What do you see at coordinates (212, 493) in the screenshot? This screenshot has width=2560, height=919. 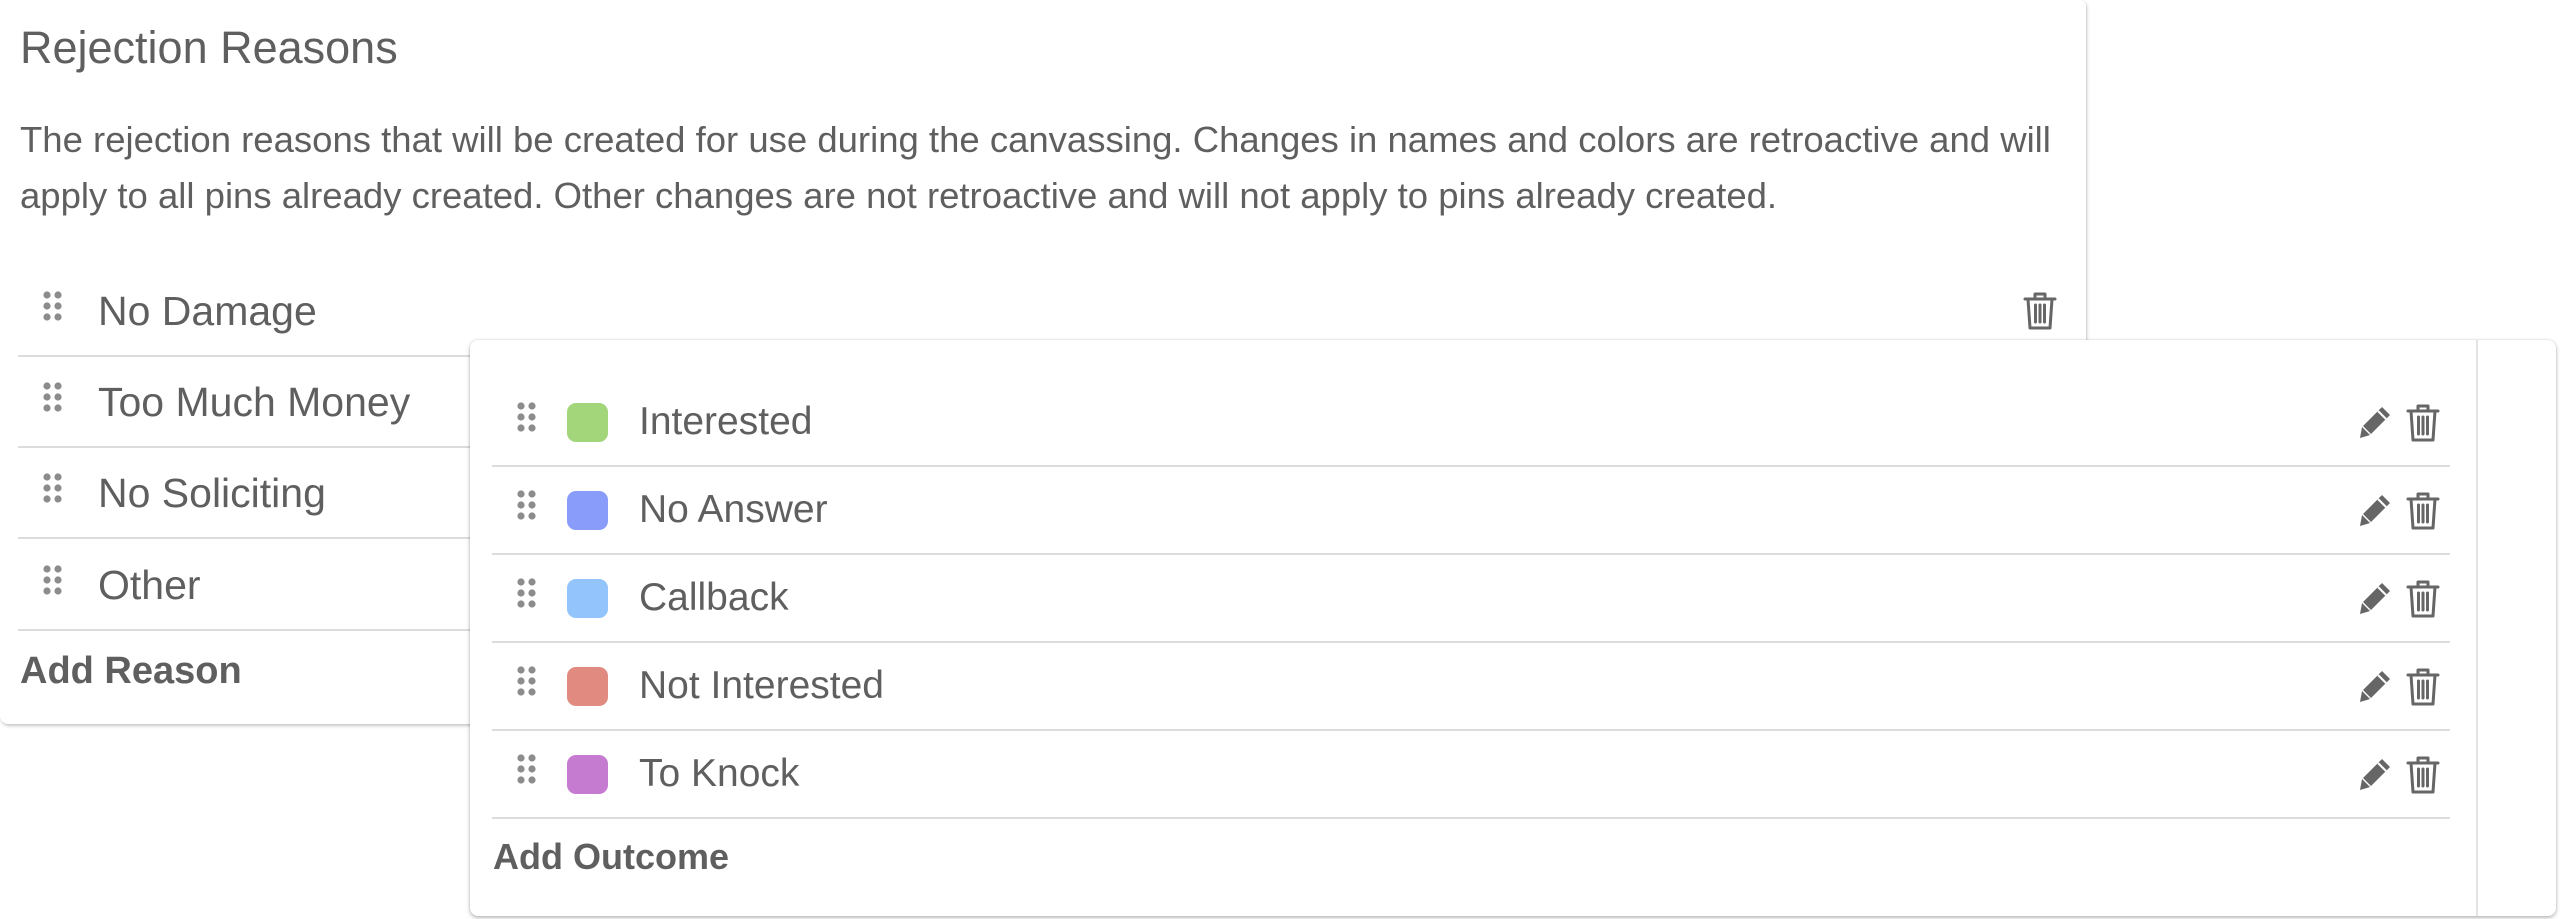 I see `reason-label: No Soliciting` at bounding box center [212, 493].